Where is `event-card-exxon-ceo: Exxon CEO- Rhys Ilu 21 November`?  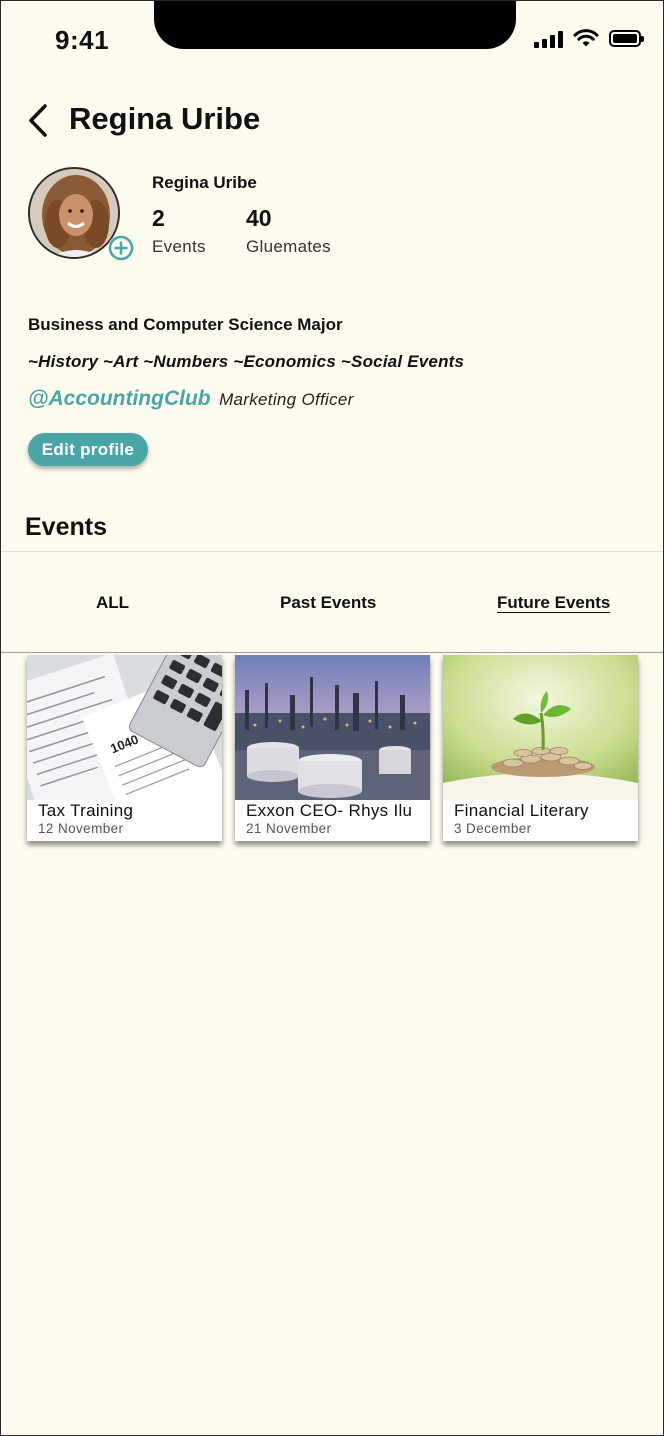 event-card-exxon-ceo: Exxon CEO- Rhys Ilu 21 November is located at coordinates (332, 748).